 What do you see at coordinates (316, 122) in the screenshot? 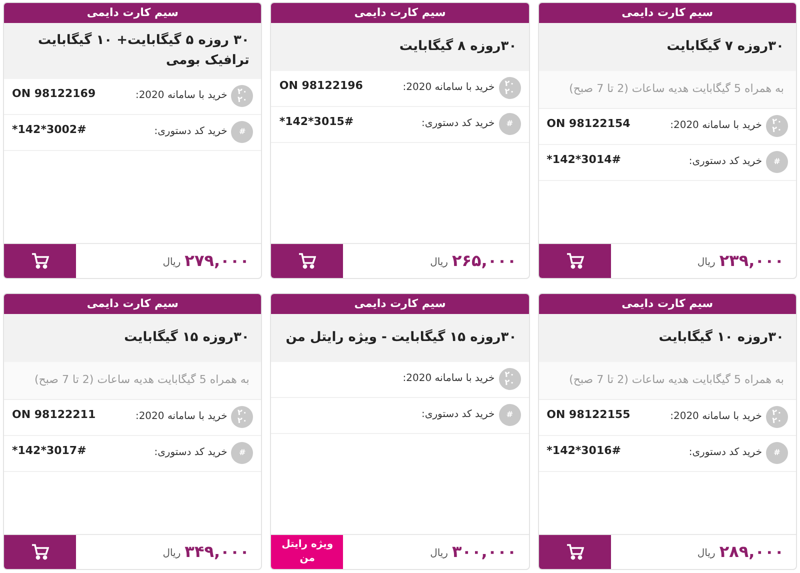
I see `info-value: *142*3015#` at bounding box center [316, 122].